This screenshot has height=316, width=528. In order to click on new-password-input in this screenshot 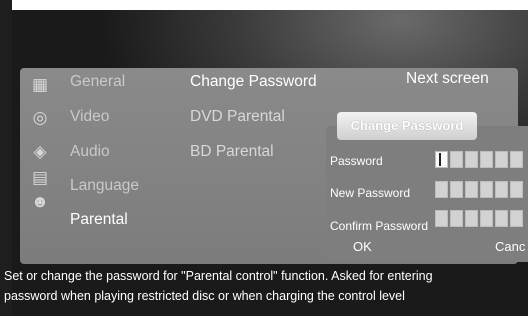, I will do `click(479, 189)`.